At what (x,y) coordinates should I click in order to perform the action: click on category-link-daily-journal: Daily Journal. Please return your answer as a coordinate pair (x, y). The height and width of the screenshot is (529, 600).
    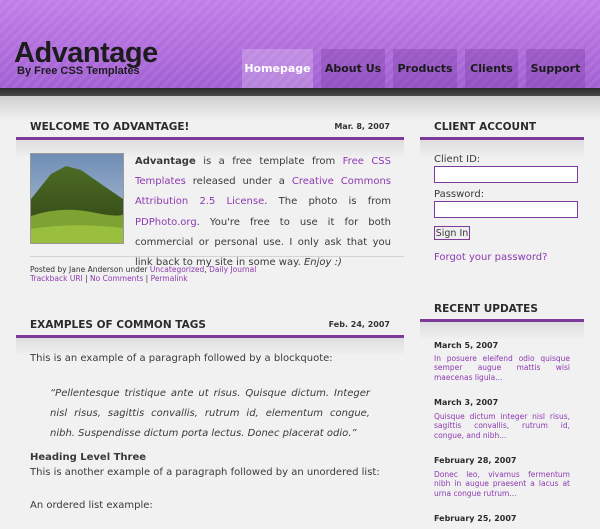
    Looking at the image, I should click on (232, 269).